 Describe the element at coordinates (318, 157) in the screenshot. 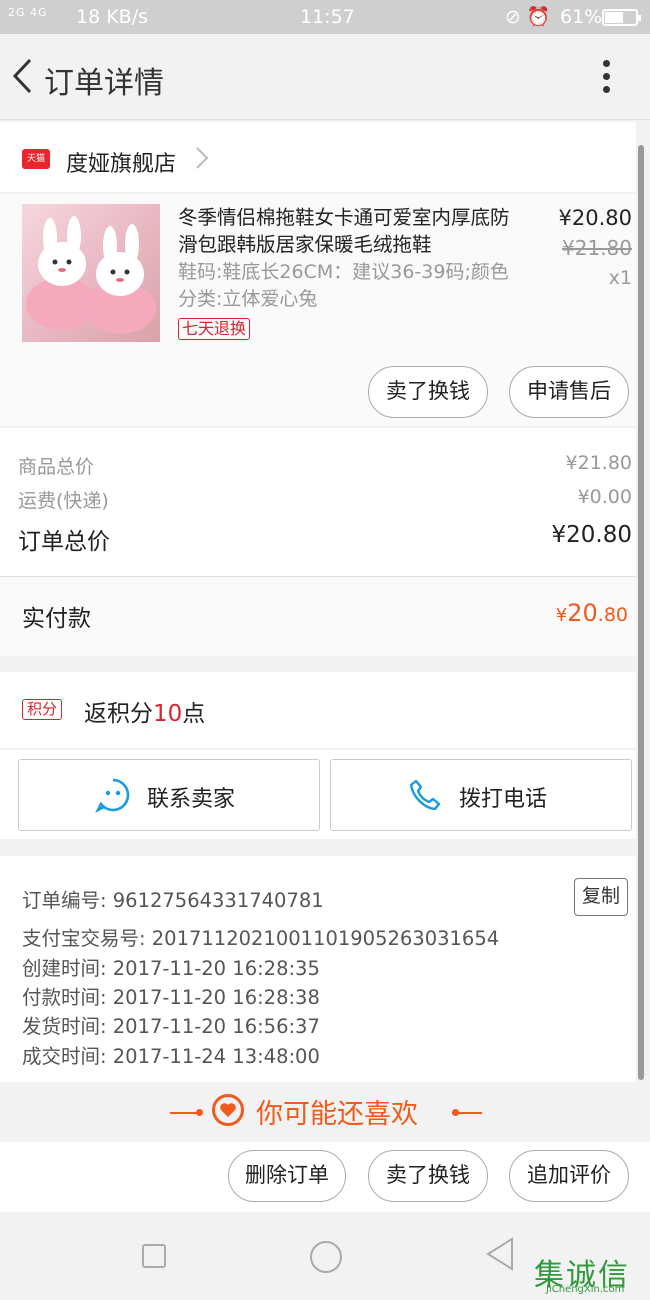

I see `store-row: 天猫 度娅旗舰店` at that location.